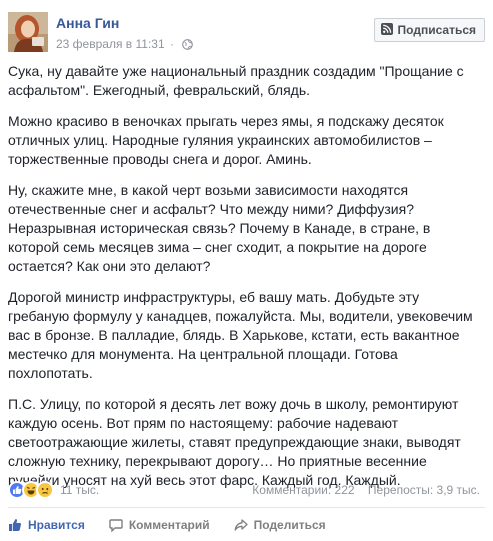 The height and width of the screenshot is (541, 493). Describe the element at coordinates (116, 525) in the screenshot. I see `comment-icon` at that location.